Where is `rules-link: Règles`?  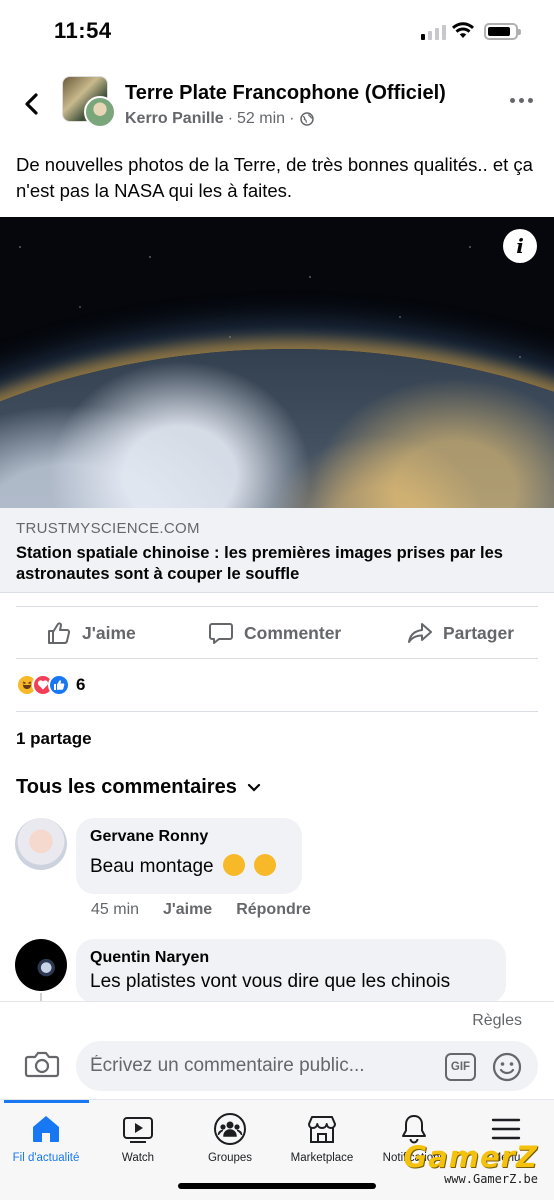
rules-link: Règles is located at coordinates (497, 1021).